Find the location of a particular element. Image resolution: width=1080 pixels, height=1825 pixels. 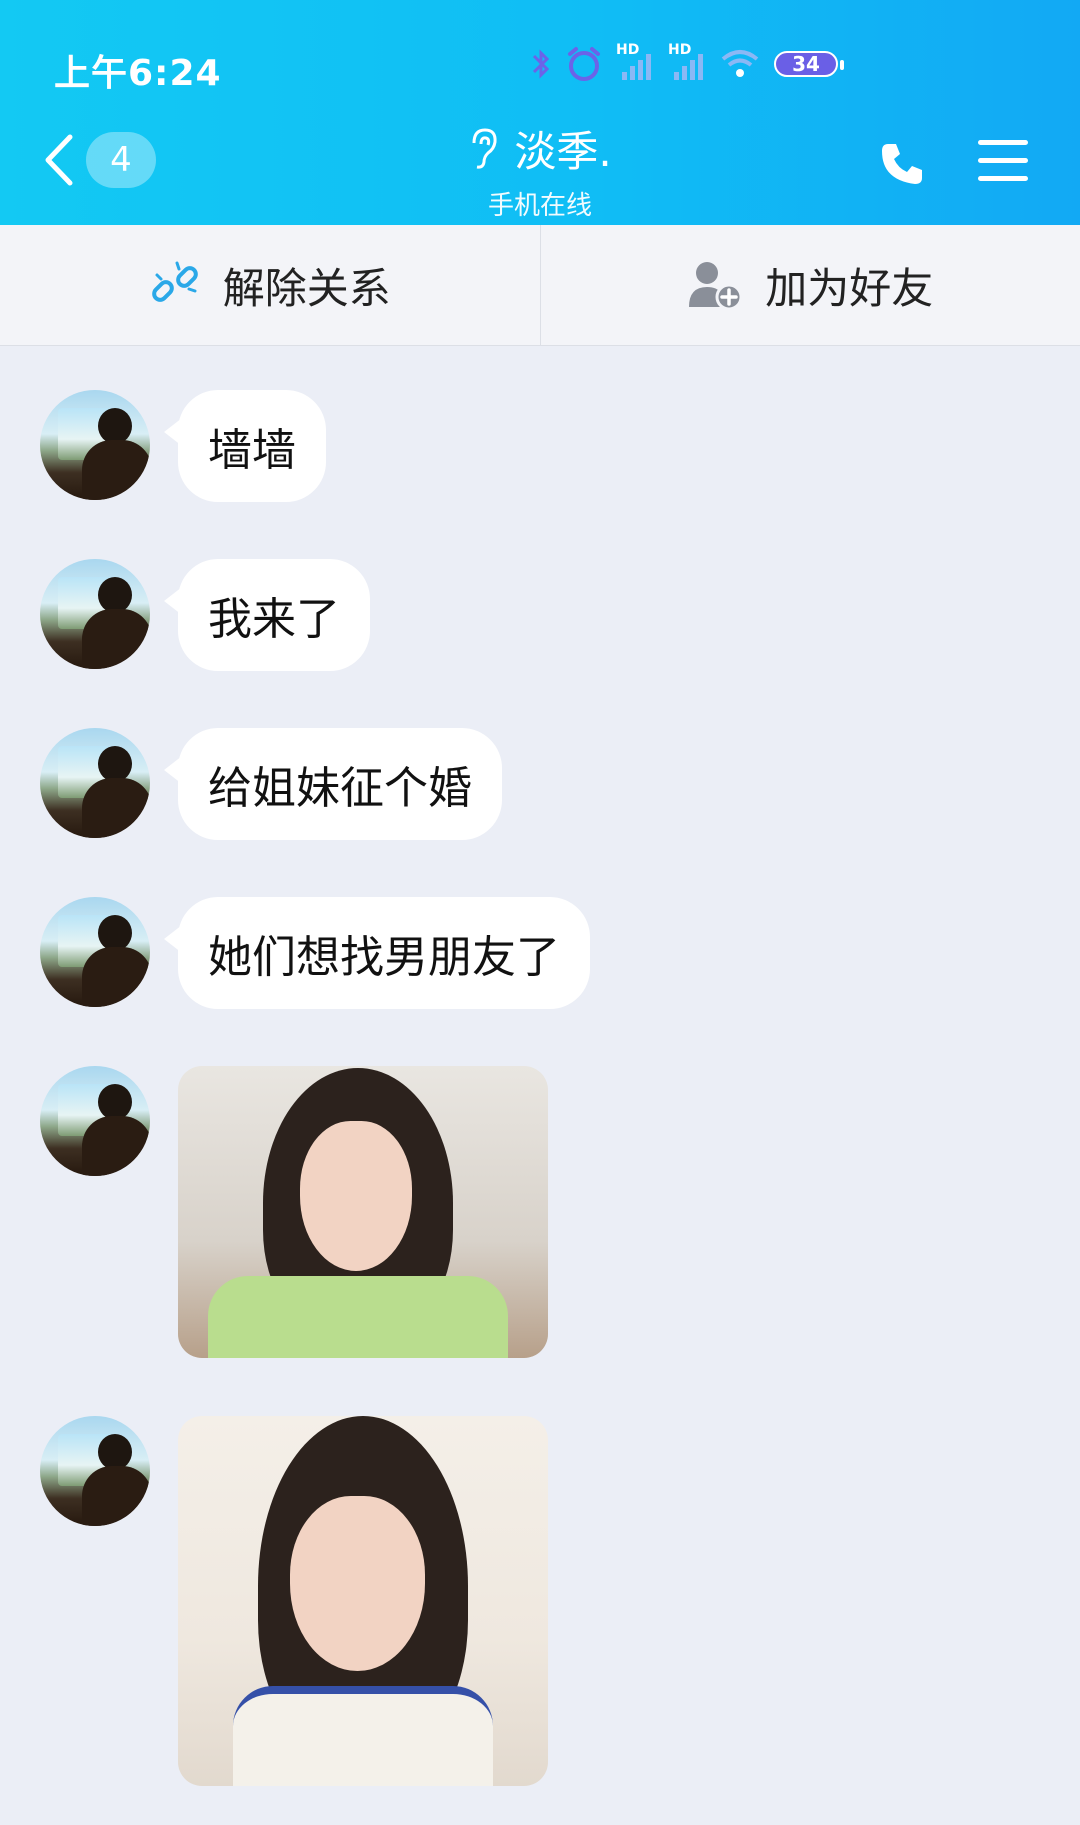

contact-status: 手机在线 is located at coordinates (539, 206).